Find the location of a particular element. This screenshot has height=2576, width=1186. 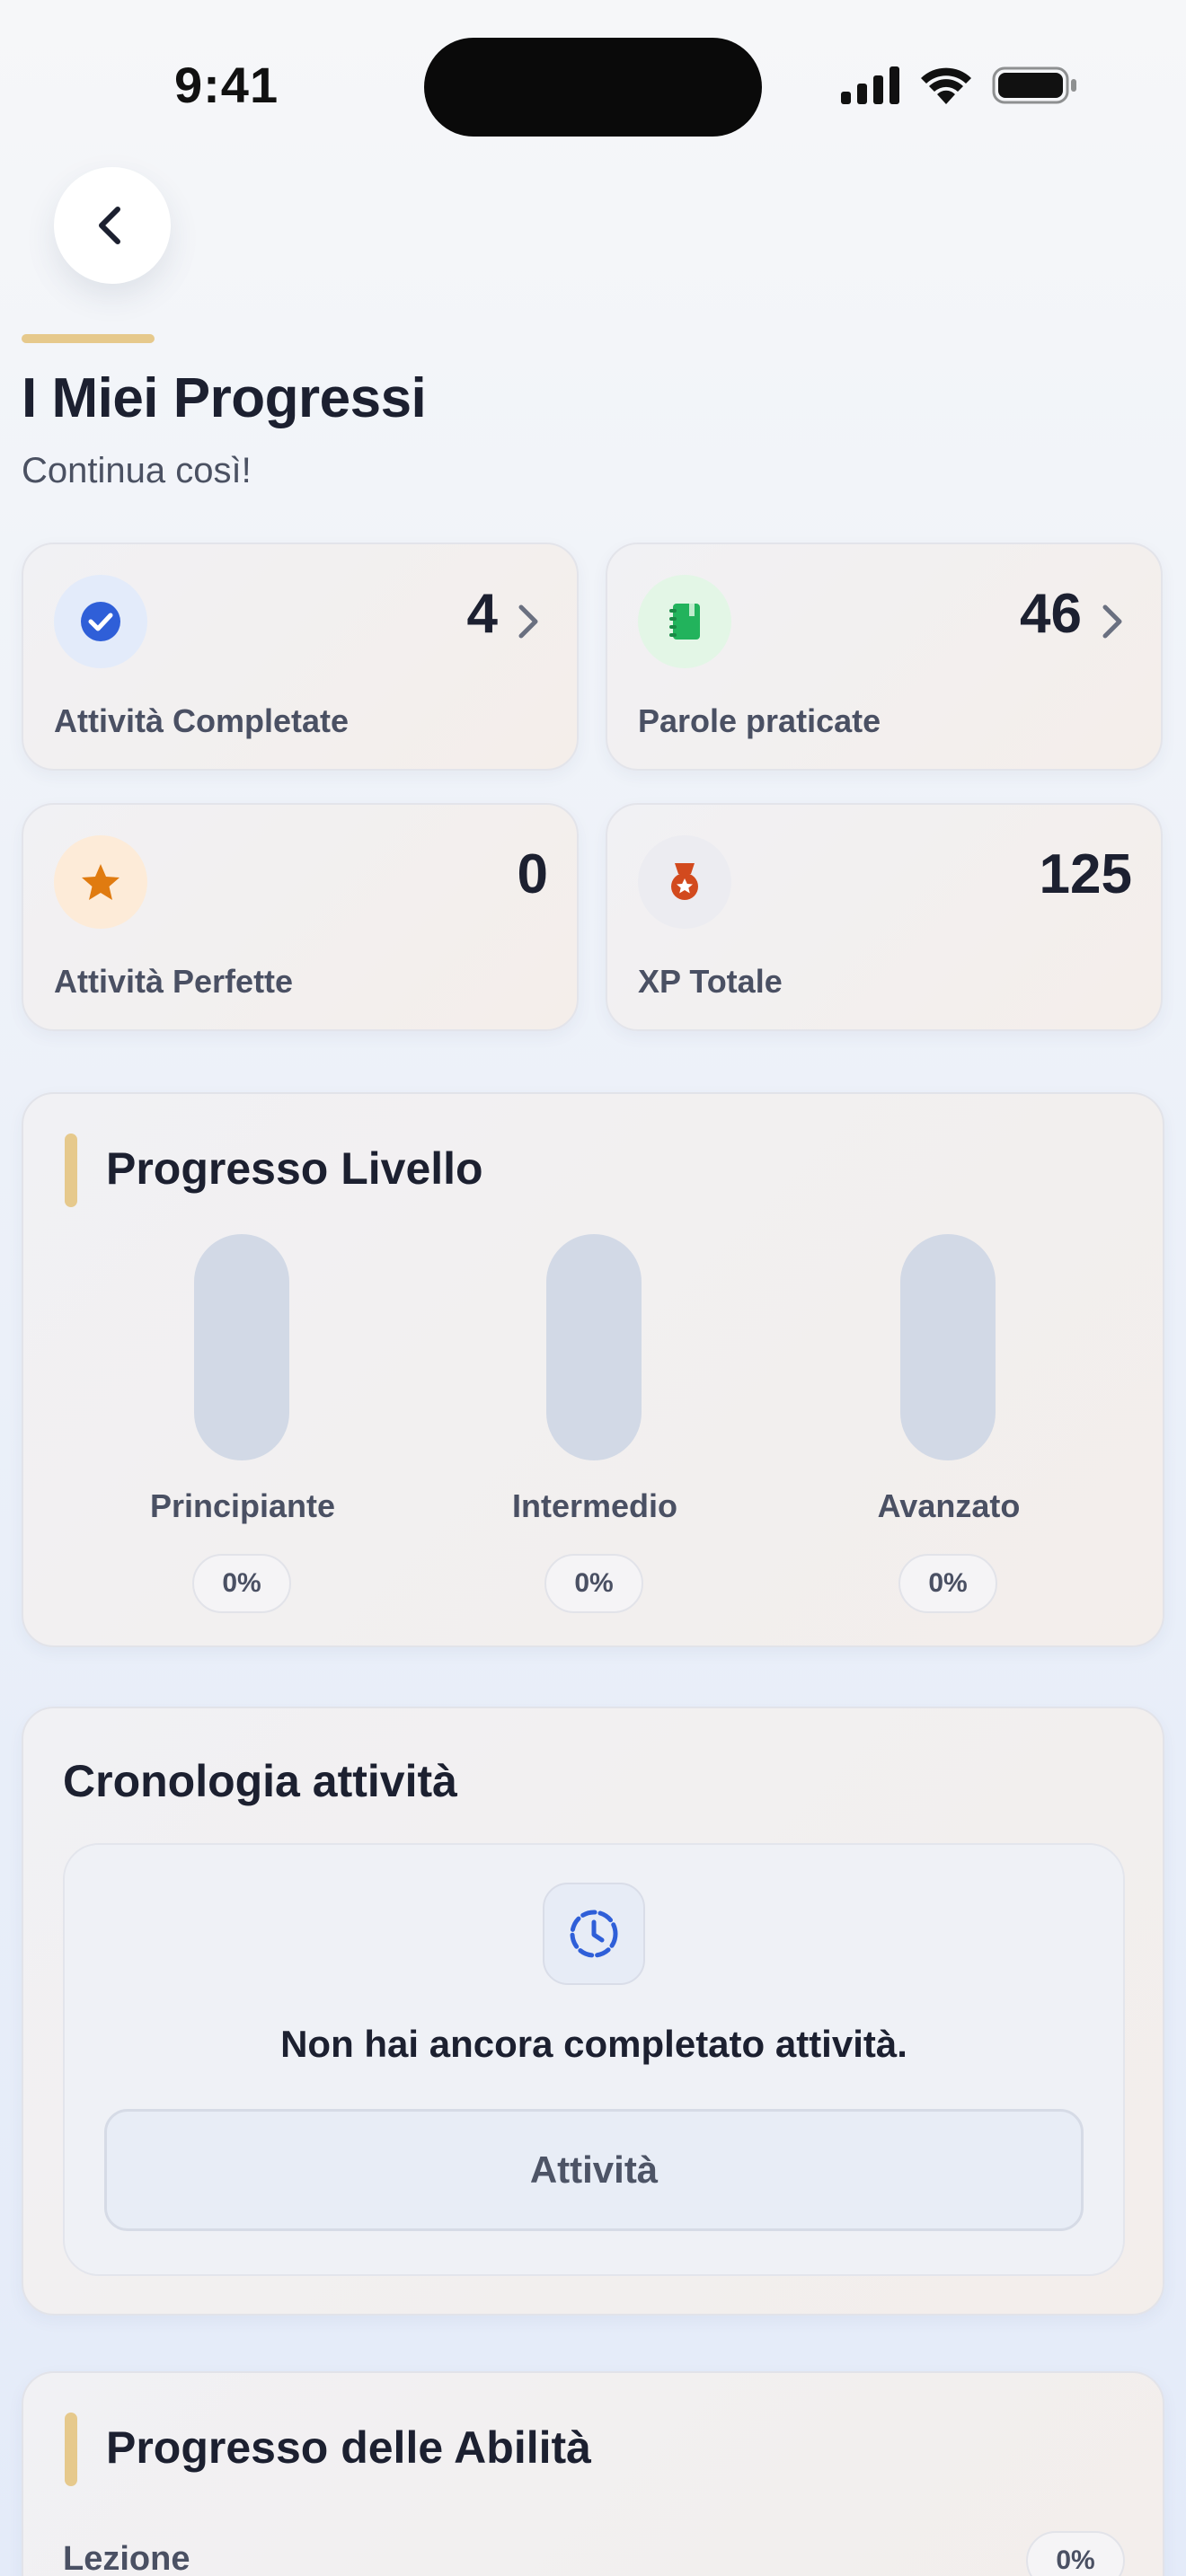

signal-icon is located at coordinates (870, 85).